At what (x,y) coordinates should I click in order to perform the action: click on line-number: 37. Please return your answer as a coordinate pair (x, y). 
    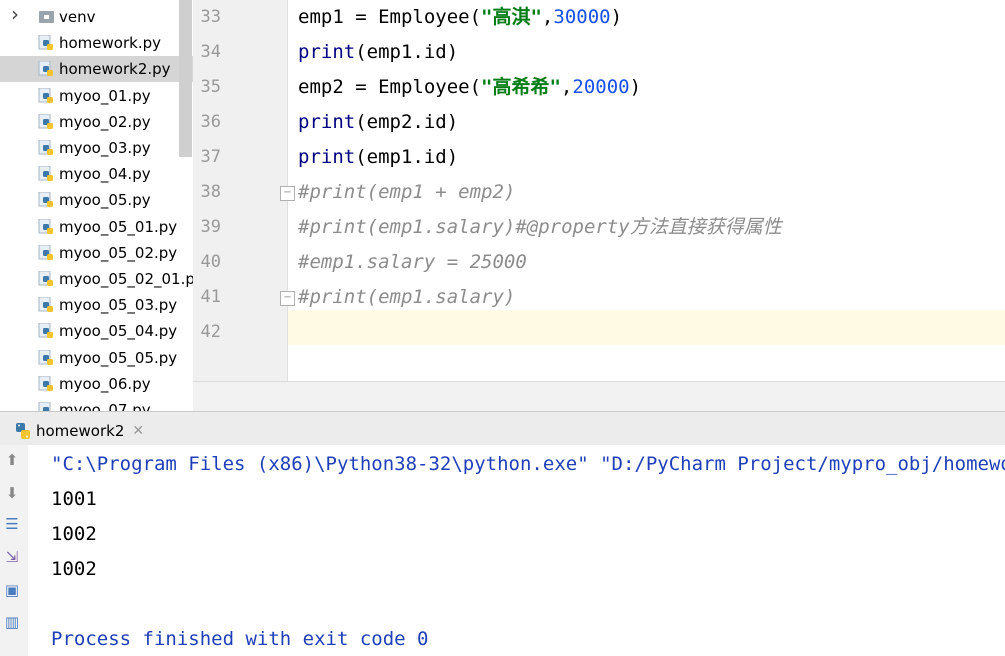
    Looking at the image, I should click on (210, 157).